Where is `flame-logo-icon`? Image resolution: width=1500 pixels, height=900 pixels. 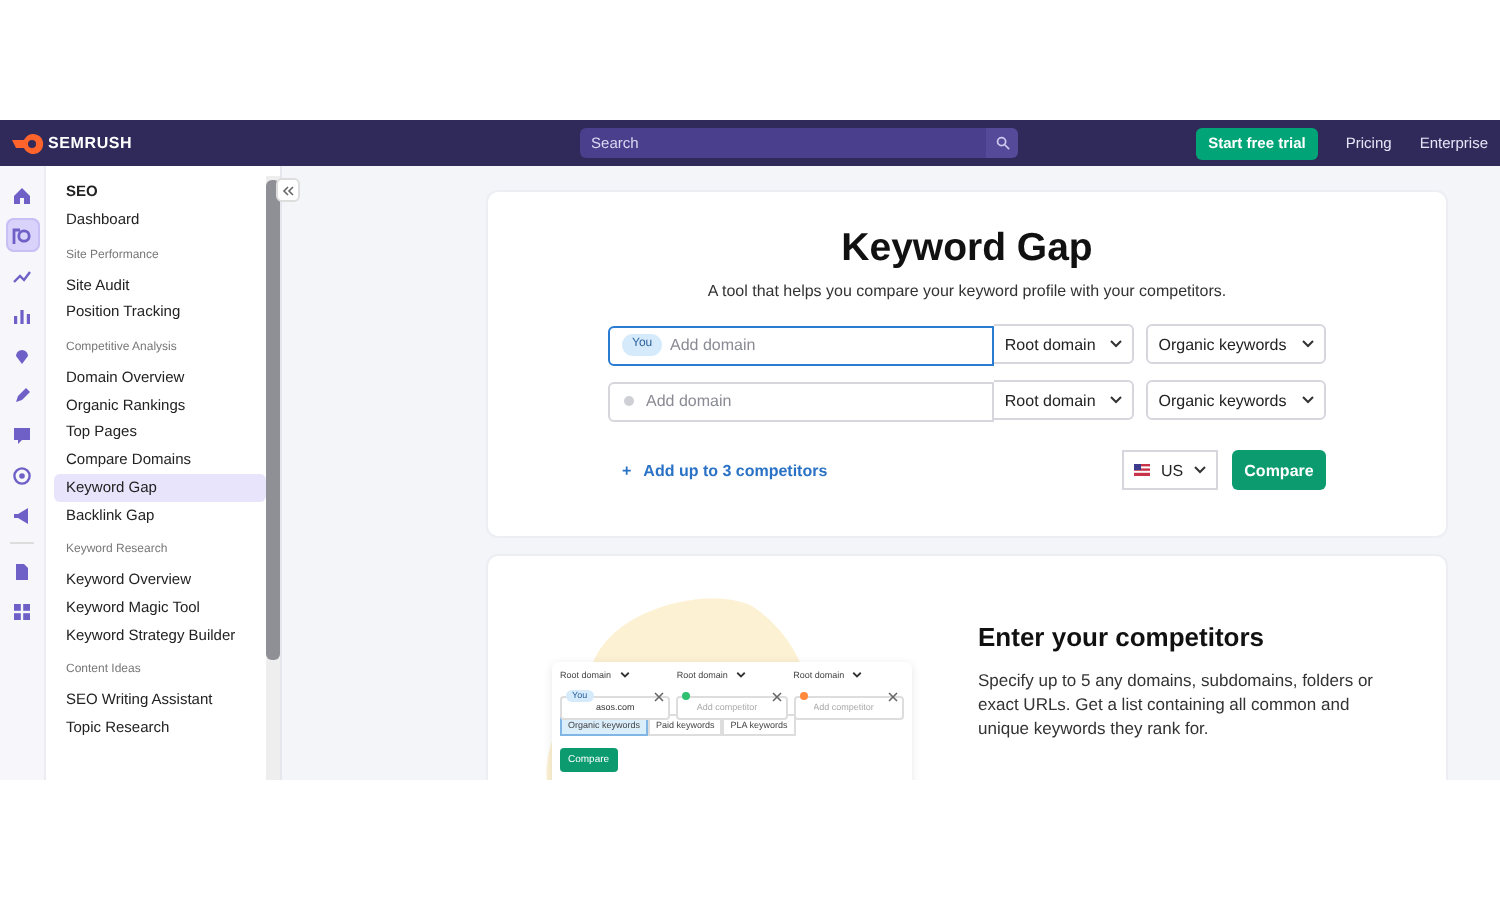 flame-logo-icon is located at coordinates (28, 143).